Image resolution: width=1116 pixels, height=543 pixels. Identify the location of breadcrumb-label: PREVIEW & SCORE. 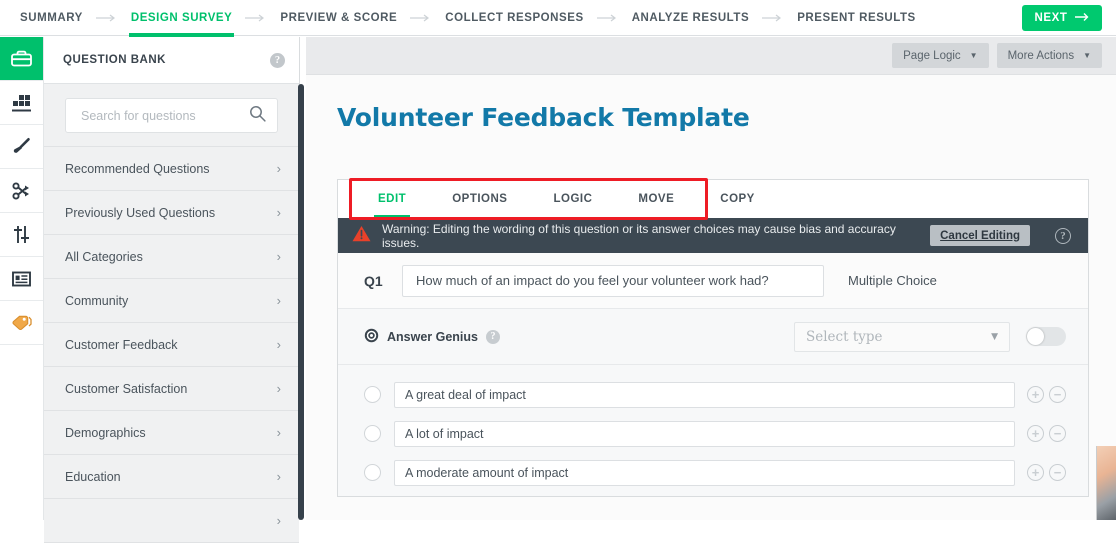
(339, 17).